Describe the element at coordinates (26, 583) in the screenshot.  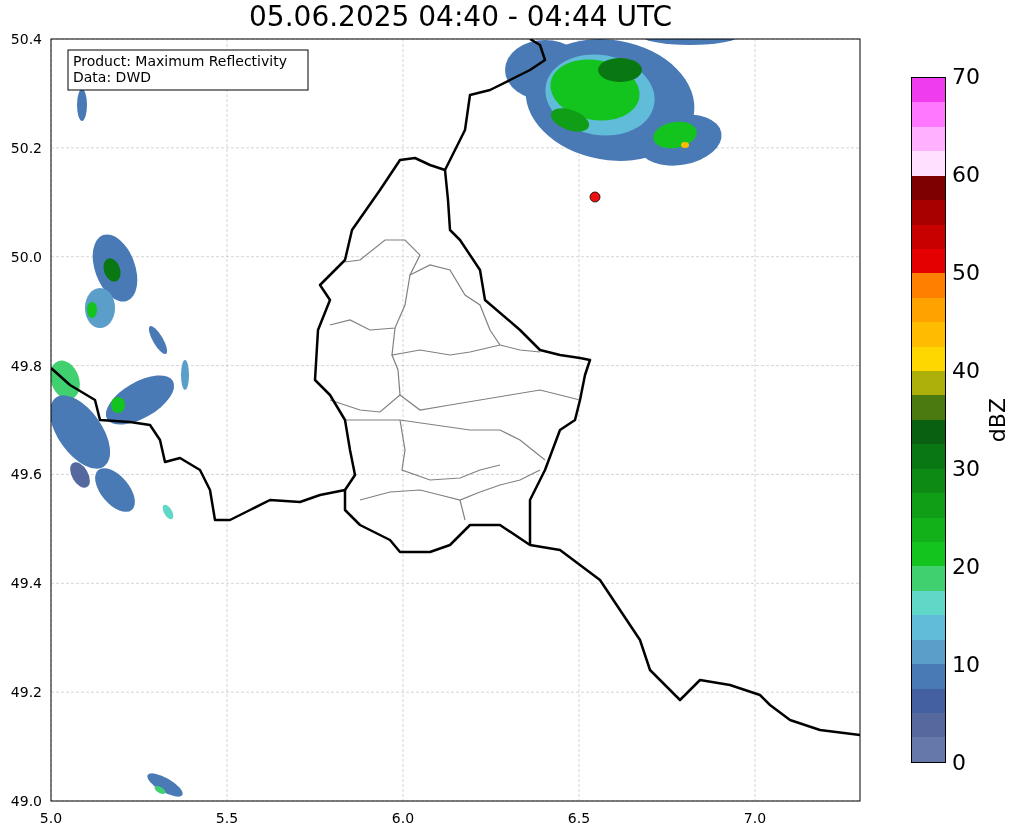
I see `y-tick-label: 49.4` at that location.